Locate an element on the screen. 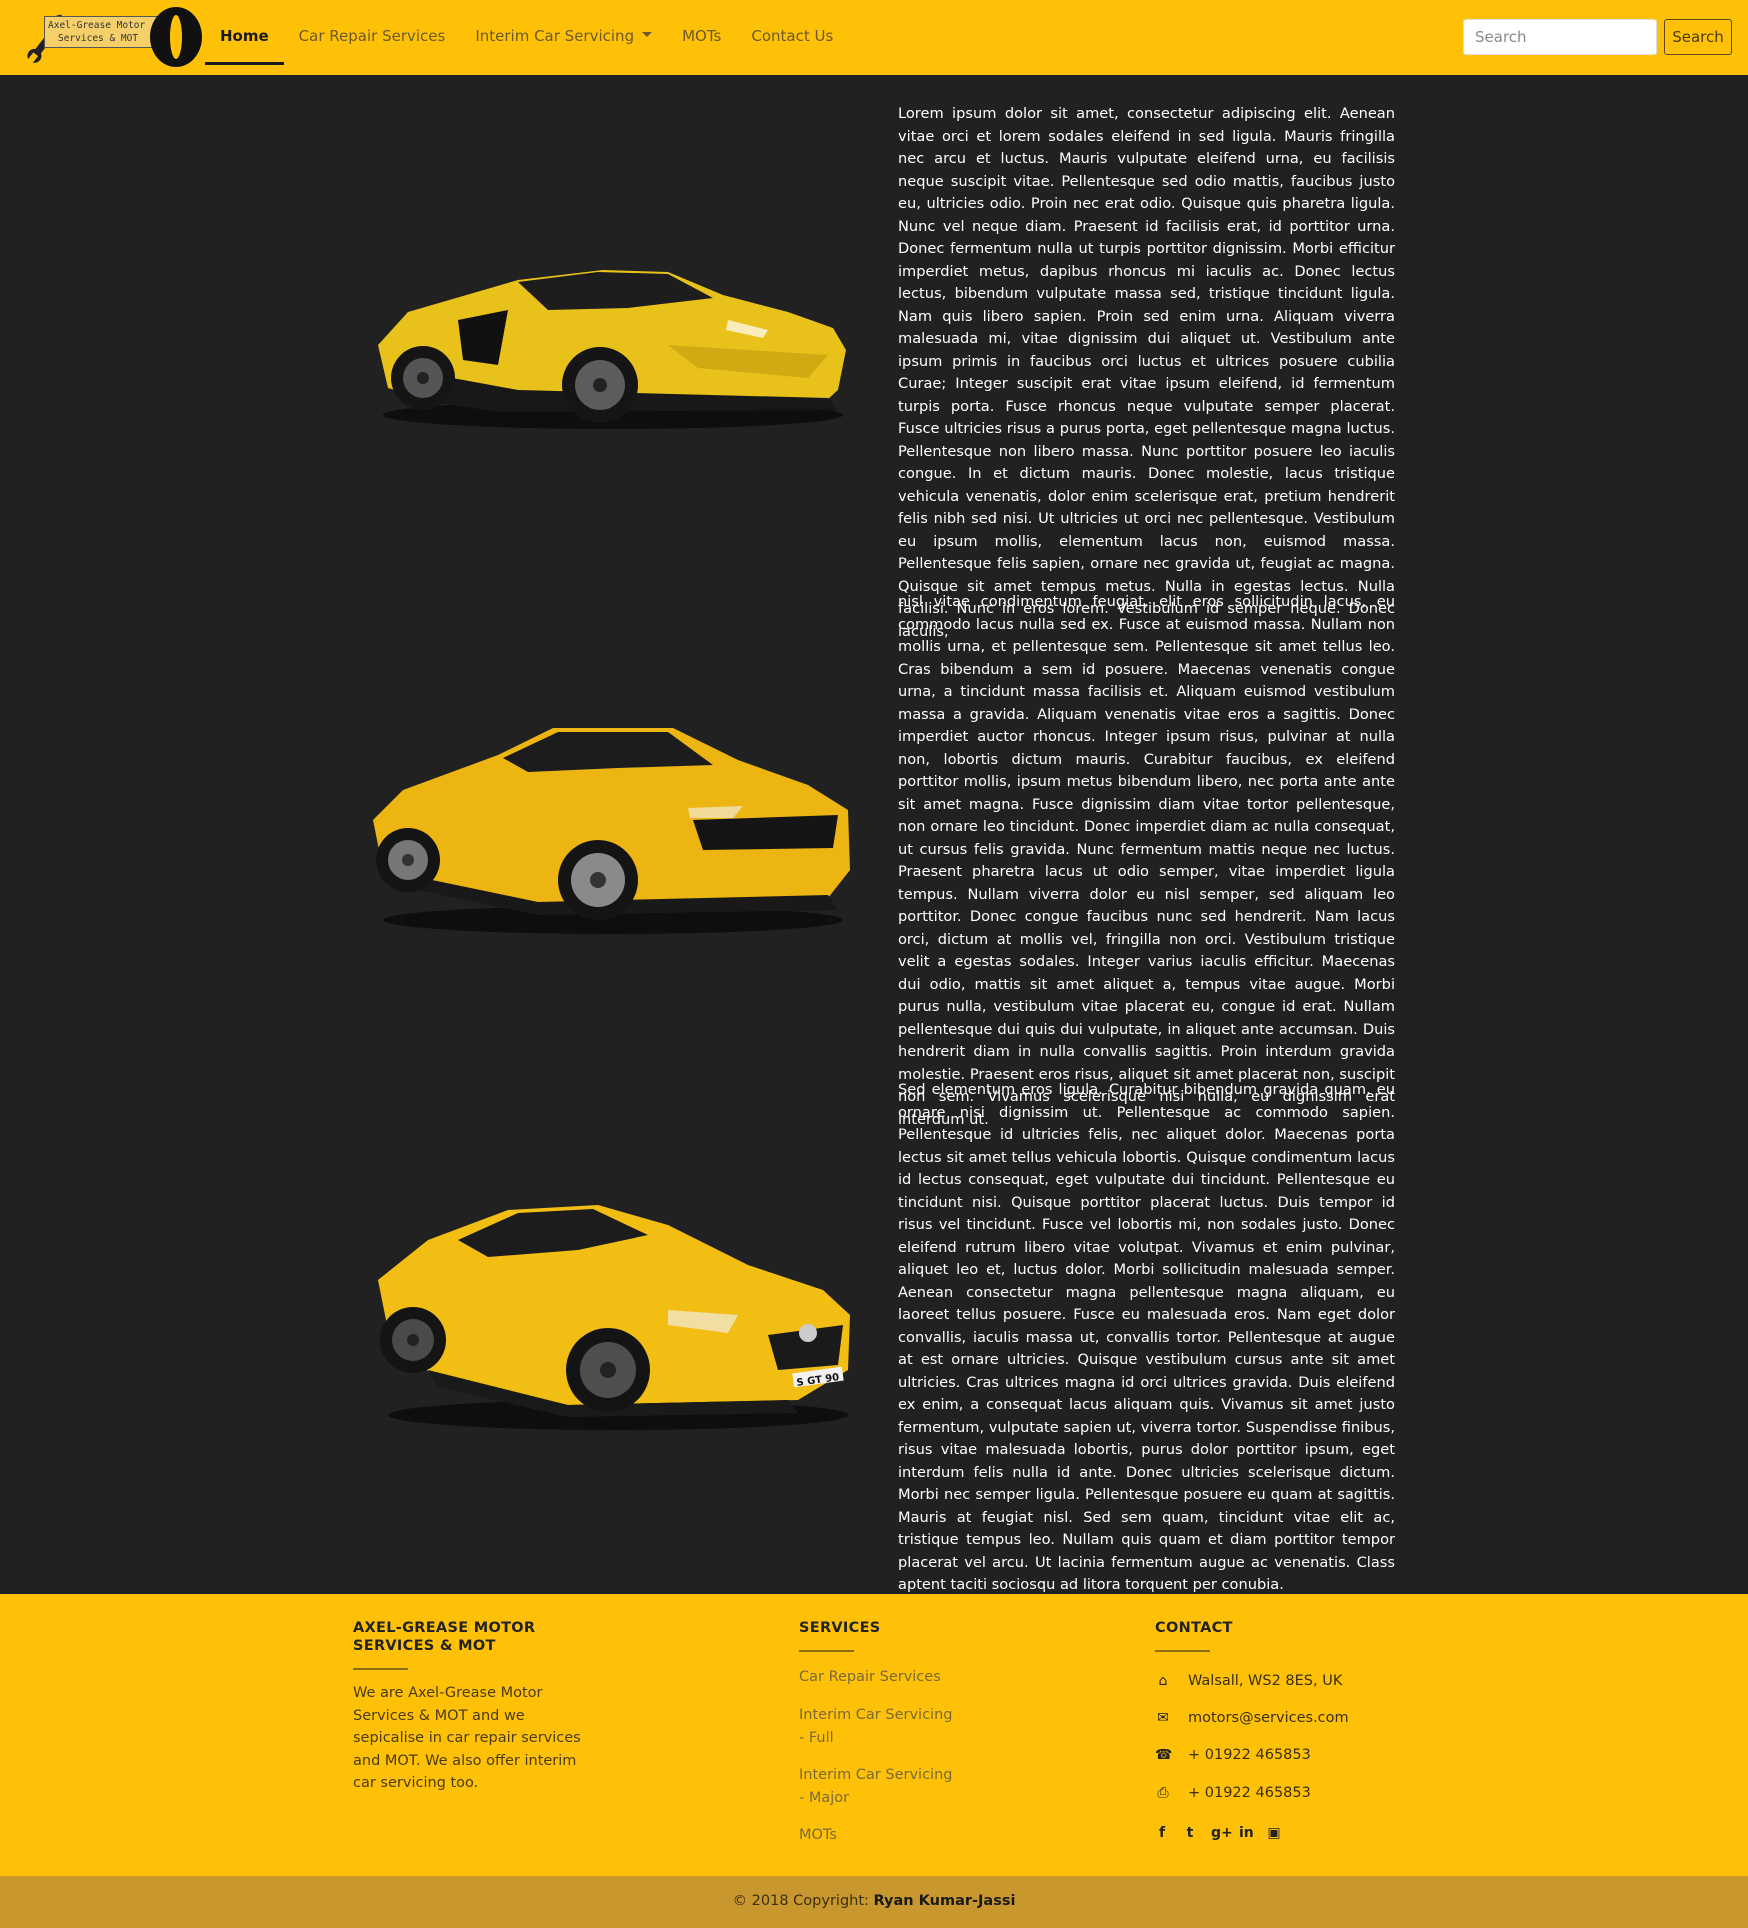  search-input is located at coordinates (1560, 37).